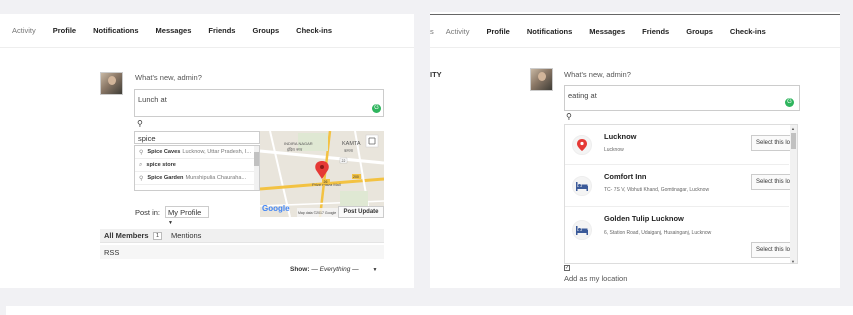 The height and width of the screenshot is (315, 853). I want to click on map-label-kamta-hi: कमता, so click(349, 150).